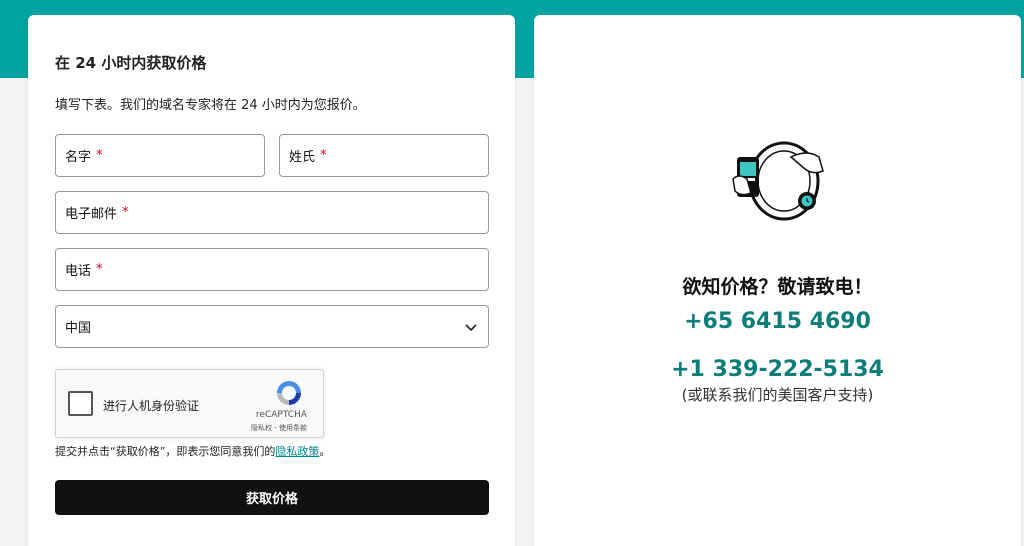  Describe the element at coordinates (78, 271) in the screenshot. I see `phone-label: 电话` at that location.